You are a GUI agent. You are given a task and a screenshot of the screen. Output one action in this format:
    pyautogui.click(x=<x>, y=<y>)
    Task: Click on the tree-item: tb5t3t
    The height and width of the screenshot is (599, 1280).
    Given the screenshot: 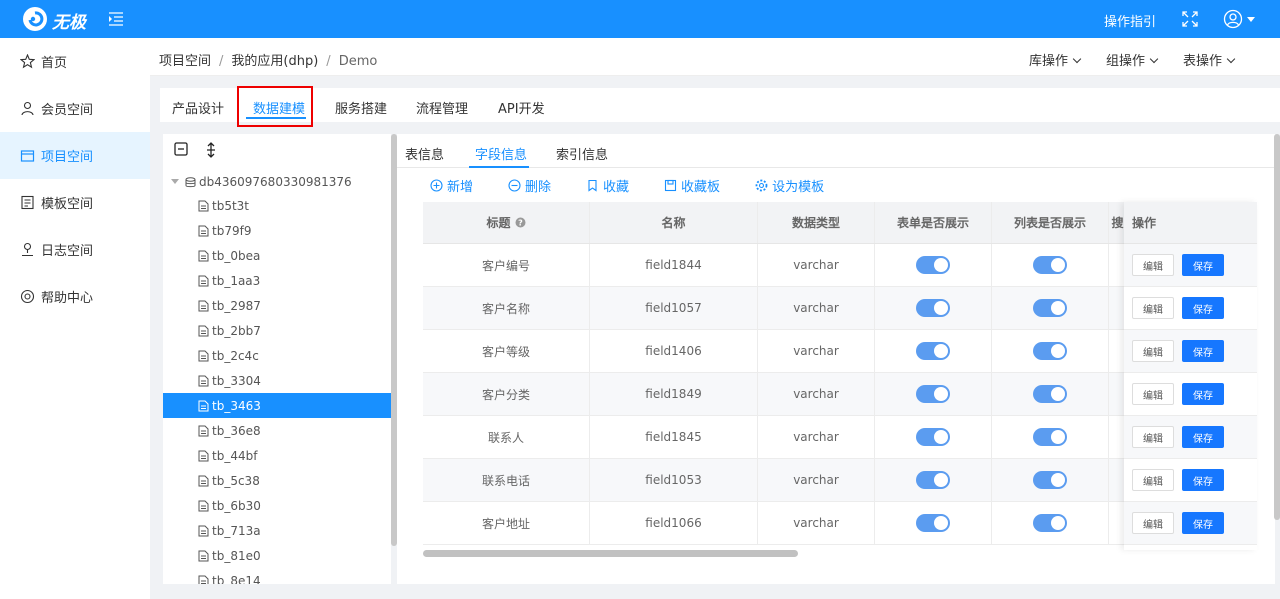 What is the action you would take?
    pyautogui.click(x=277, y=205)
    